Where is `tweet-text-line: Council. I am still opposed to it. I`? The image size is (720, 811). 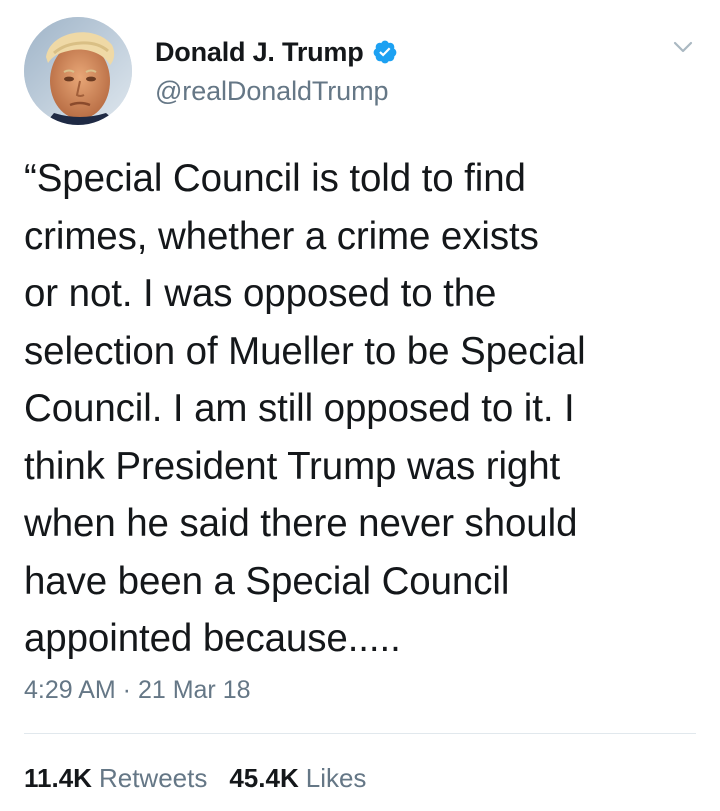
tweet-text-line: Council. I am still opposed to it. I is located at coordinates (299, 408).